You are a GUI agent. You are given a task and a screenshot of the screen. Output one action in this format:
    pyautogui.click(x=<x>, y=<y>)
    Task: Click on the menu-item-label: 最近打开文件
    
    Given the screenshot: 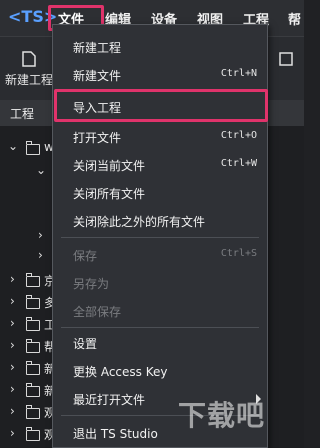 What is the action you would take?
    pyautogui.click(x=109, y=400)
    